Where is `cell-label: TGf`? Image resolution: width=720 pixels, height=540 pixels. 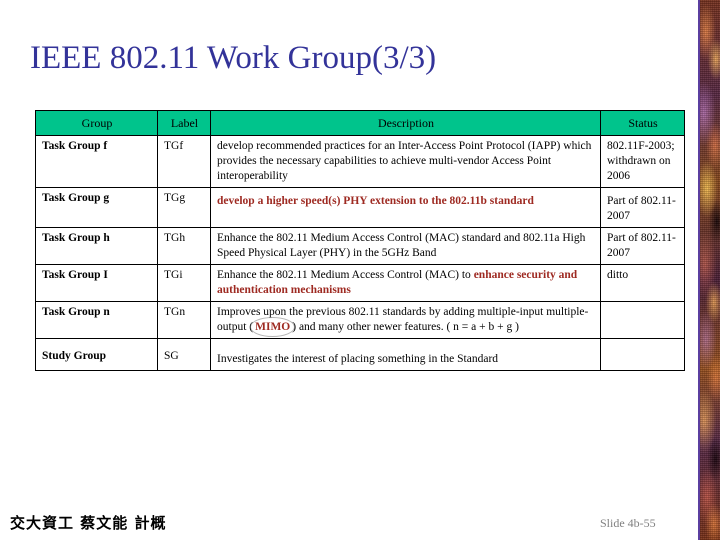
cell-label: TGf is located at coordinates (184, 161).